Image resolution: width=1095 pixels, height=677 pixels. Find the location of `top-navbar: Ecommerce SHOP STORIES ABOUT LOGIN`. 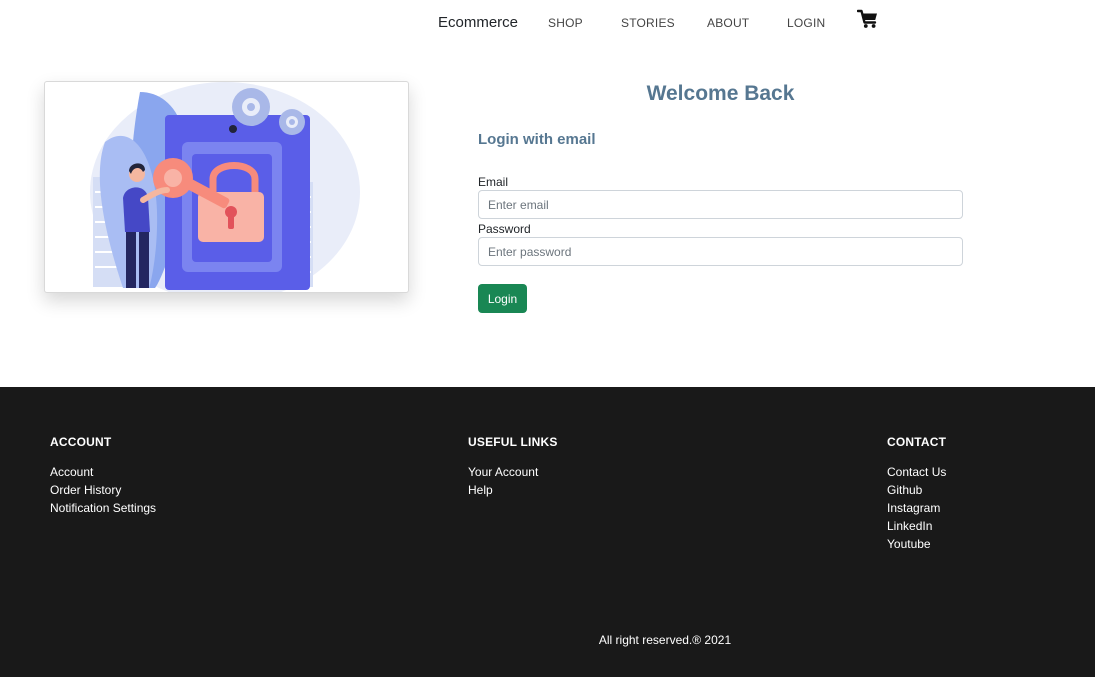

top-navbar: Ecommerce SHOP STORIES ABOUT LOGIN is located at coordinates (547, 23).